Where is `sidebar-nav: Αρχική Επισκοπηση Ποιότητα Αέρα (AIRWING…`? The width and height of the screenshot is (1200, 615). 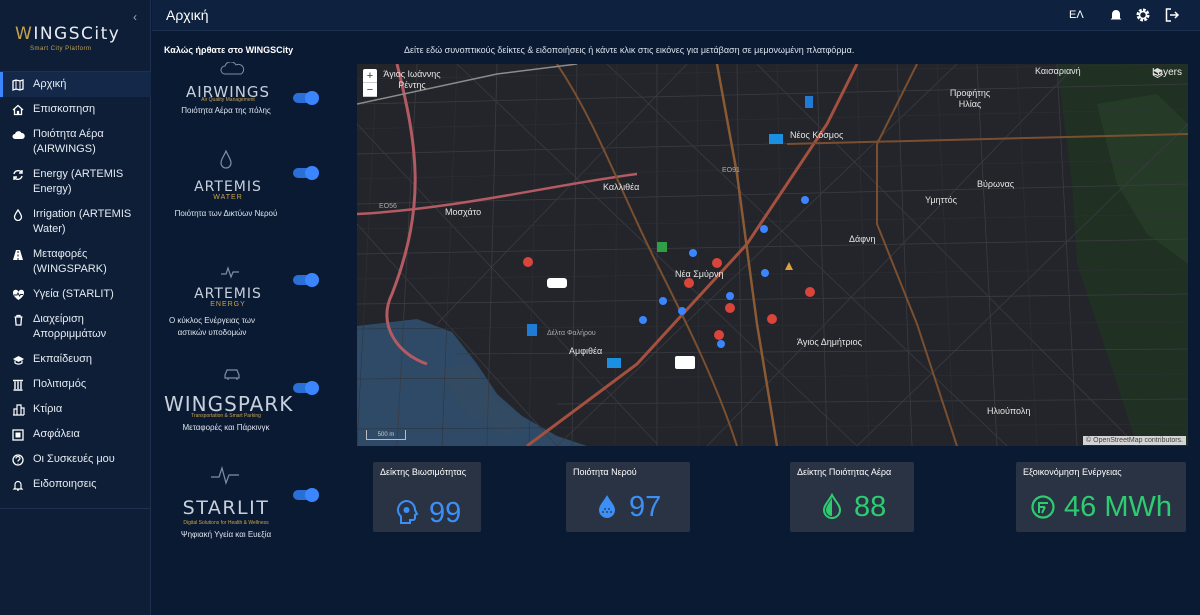 sidebar-nav: Αρχική Επισκοπηση Ποιότητα Αέρα (AIRWING… is located at coordinates (75, 284).